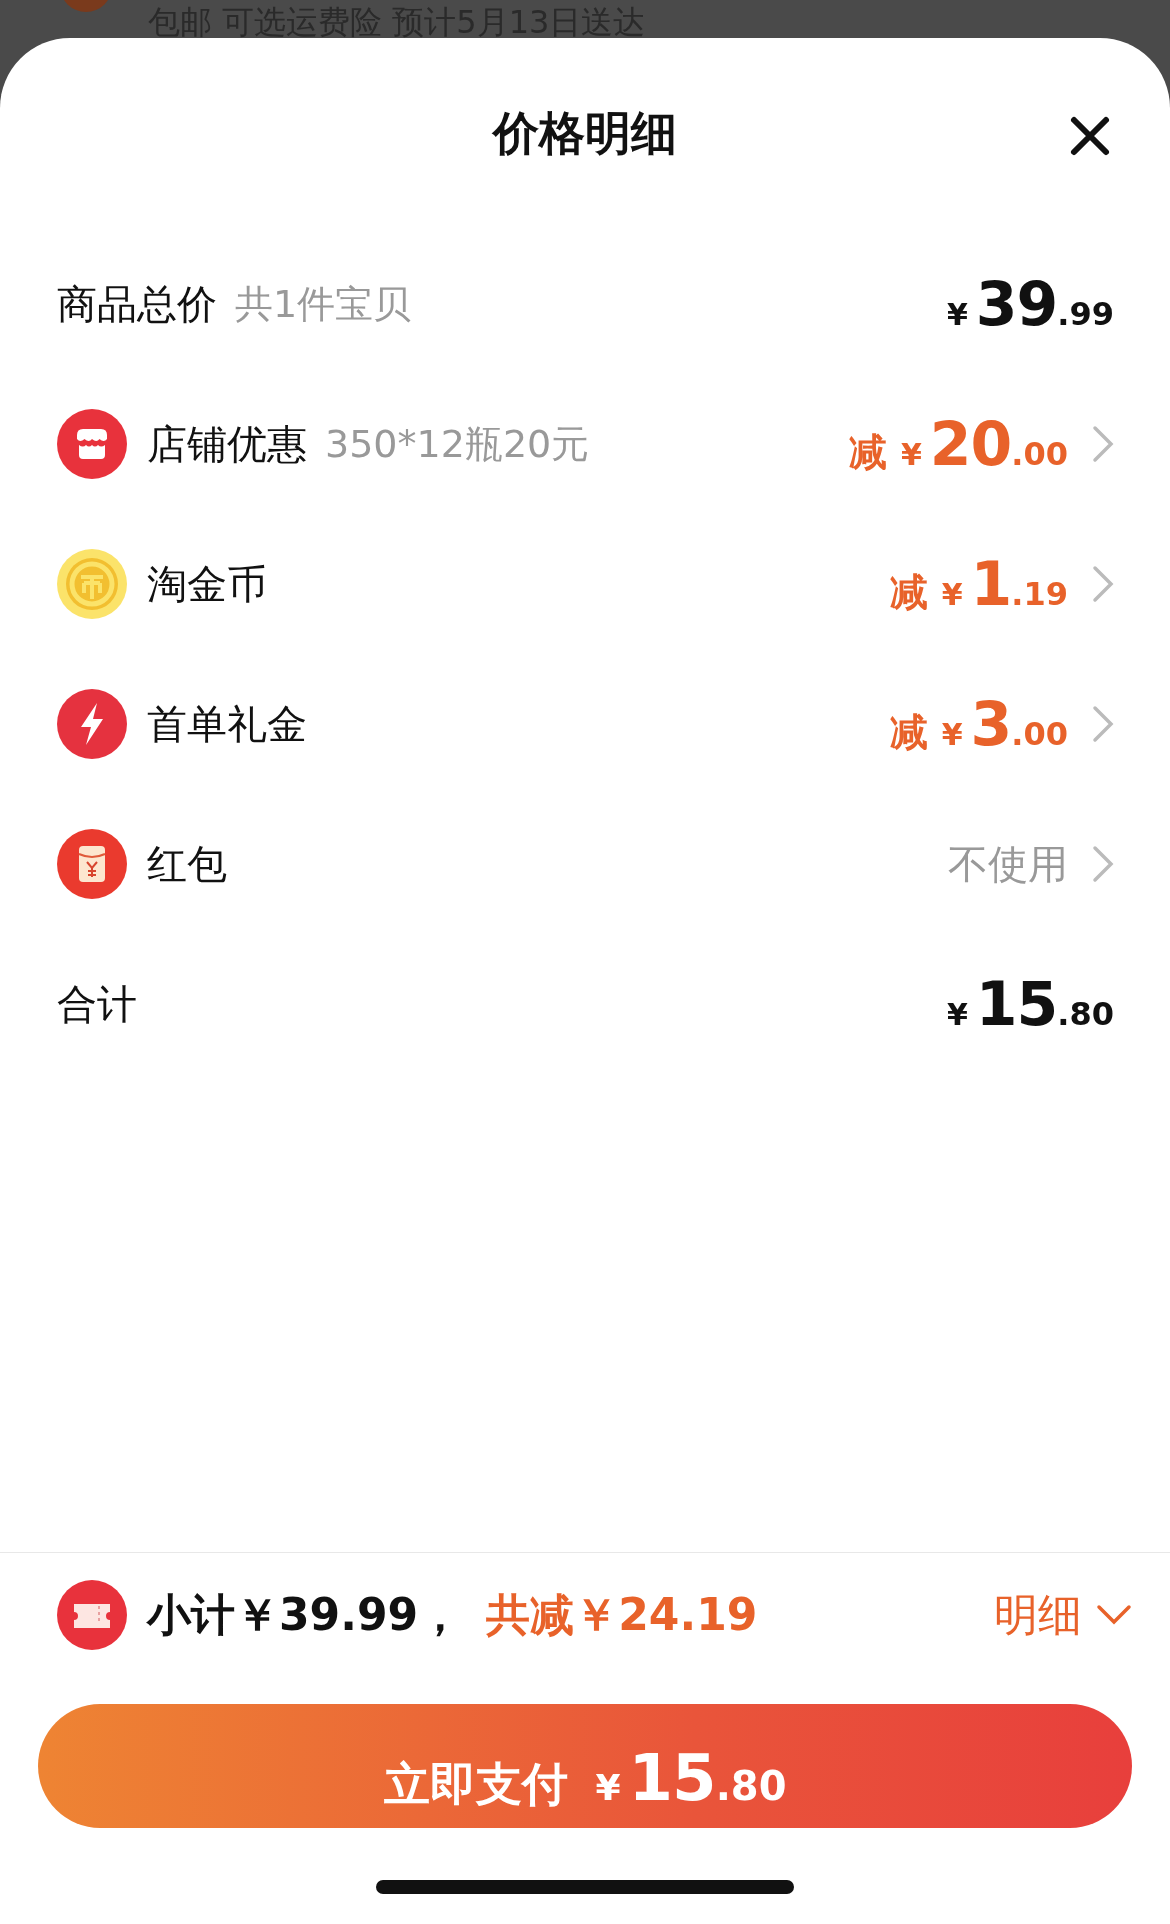 Image resolution: width=1170 pixels, height=1924 pixels. What do you see at coordinates (207, 584) in the screenshot?
I see `row-label: 淘金币` at bounding box center [207, 584].